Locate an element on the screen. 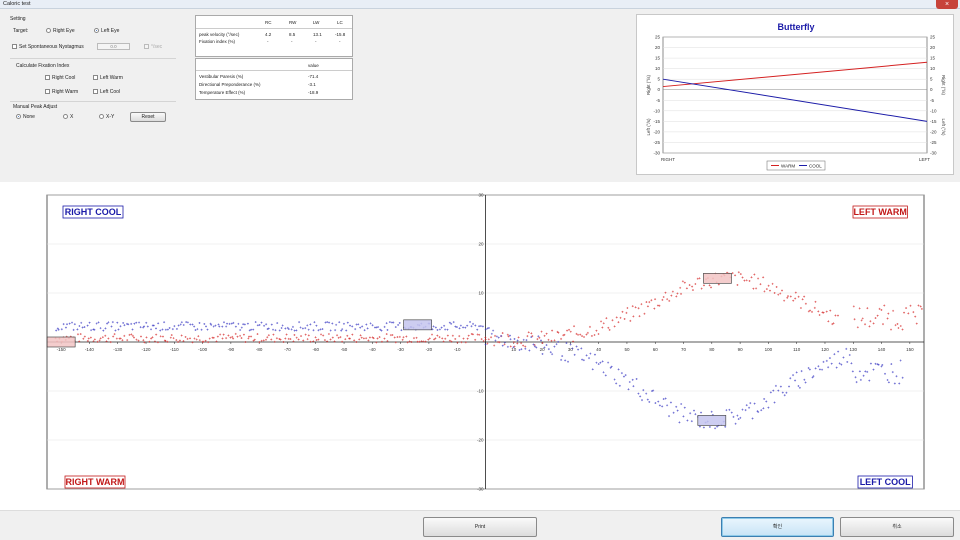 The image size is (960, 540). butterfly-title: Butterfly is located at coordinates (795, 27).